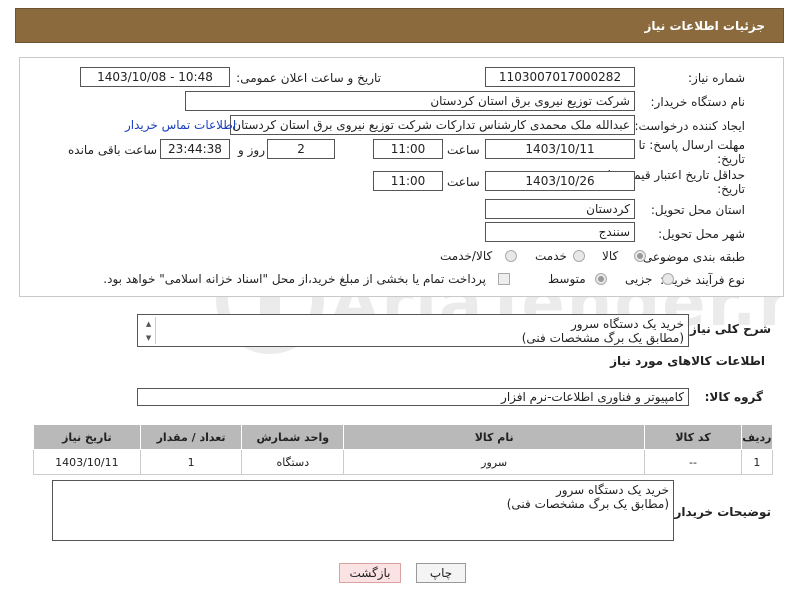 The height and width of the screenshot is (598, 789). What do you see at coordinates (551, 256) in the screenshot?
I see `category-service-label: خدمت` at bounding box center [551, 256].